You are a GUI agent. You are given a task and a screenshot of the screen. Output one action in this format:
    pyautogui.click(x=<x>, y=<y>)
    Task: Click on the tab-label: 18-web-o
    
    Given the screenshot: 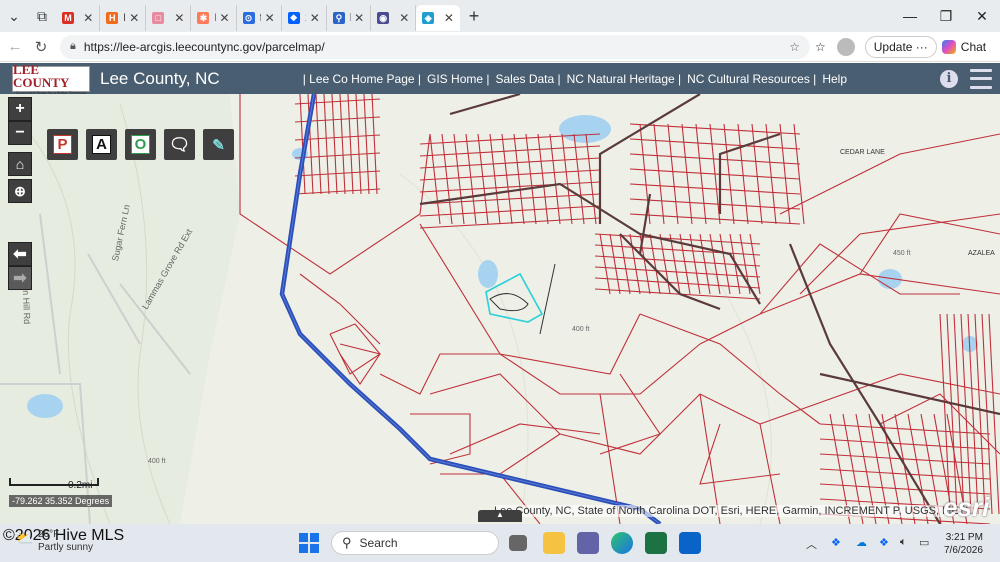 What is the action you would take?
    pyautogui.click(x=305, y=18)
    